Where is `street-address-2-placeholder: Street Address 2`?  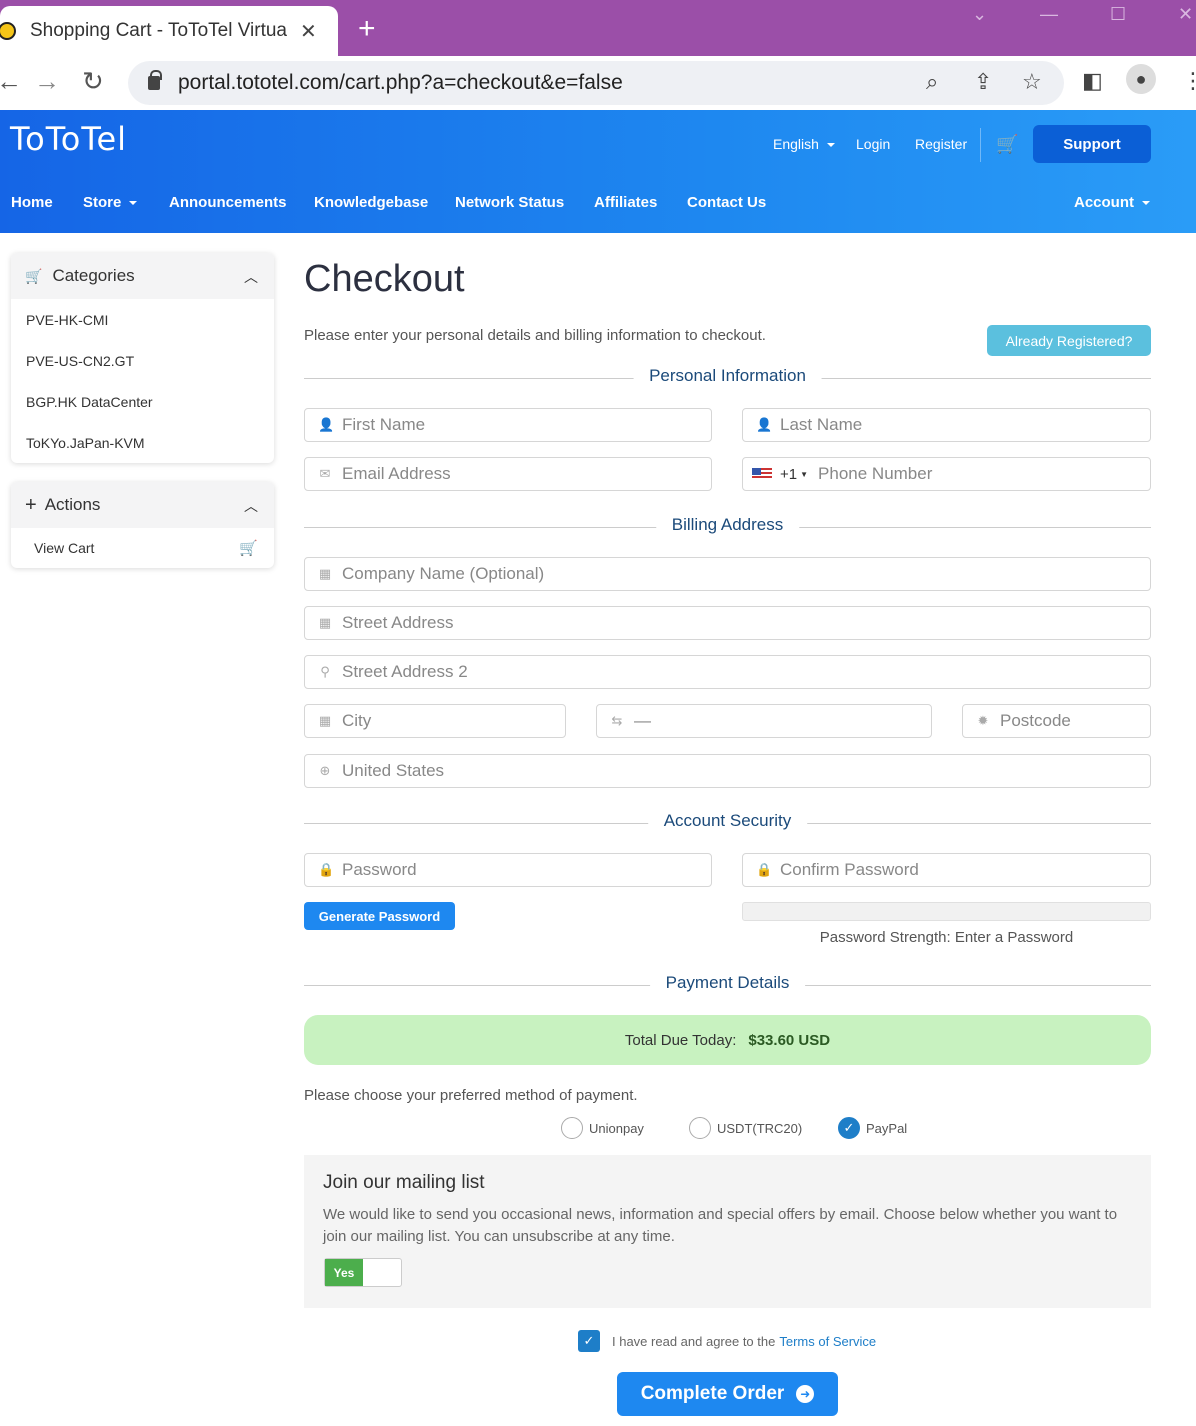
street-address-2-placeholder: Street Address 2 is located at coordinates (405, 671).